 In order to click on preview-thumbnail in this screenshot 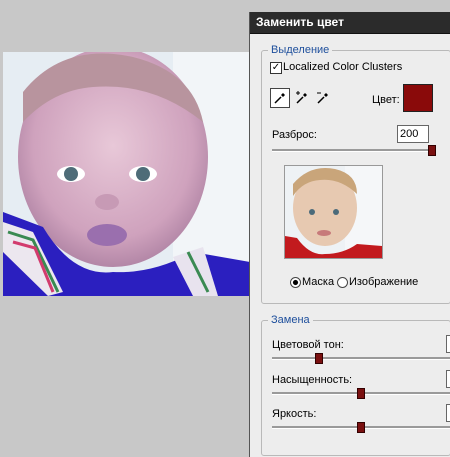, I will do `click(333, 212)`.